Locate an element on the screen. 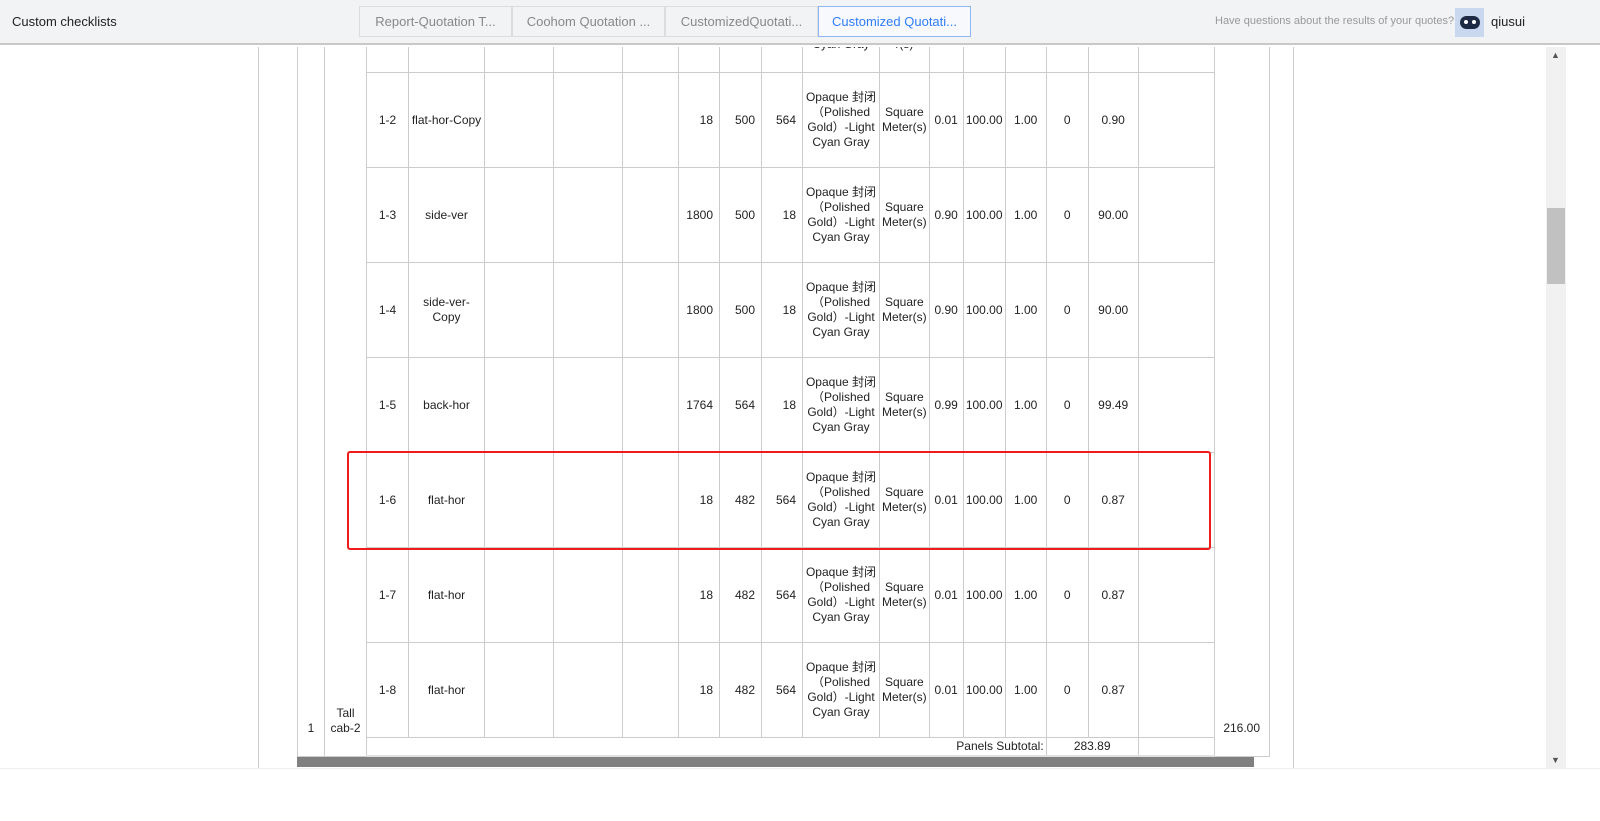 The width and height of the screenshot is (1600, 821). vertical-scrollbar: ▲ ▼ is located at coordinates (1556, 407).